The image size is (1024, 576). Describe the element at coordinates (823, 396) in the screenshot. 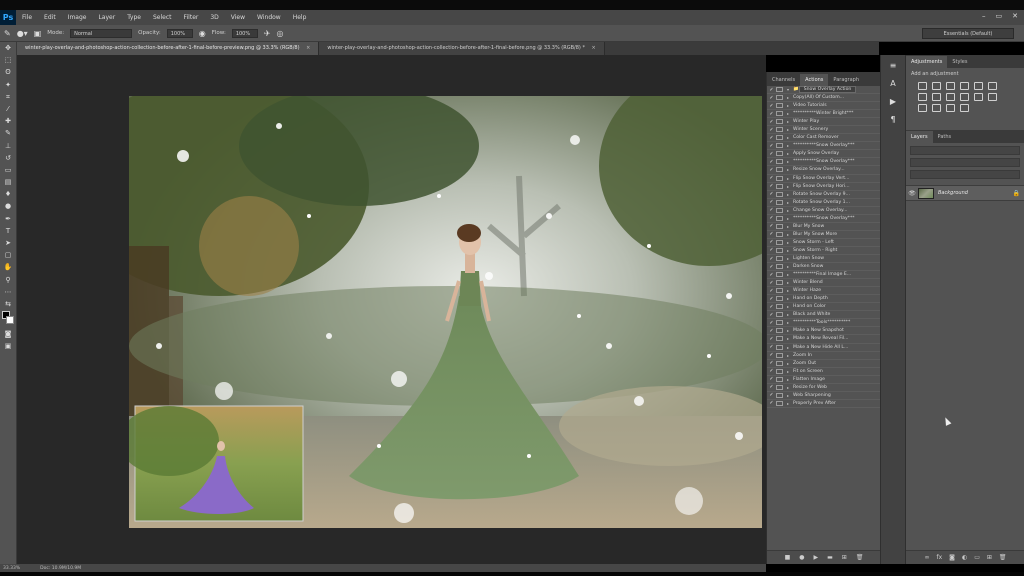

I see `action-row: ✓ ▸ Web Sharpening` at that location.